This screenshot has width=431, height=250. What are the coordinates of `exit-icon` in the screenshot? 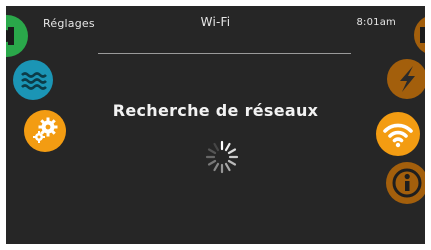 It's located at (422, 35).